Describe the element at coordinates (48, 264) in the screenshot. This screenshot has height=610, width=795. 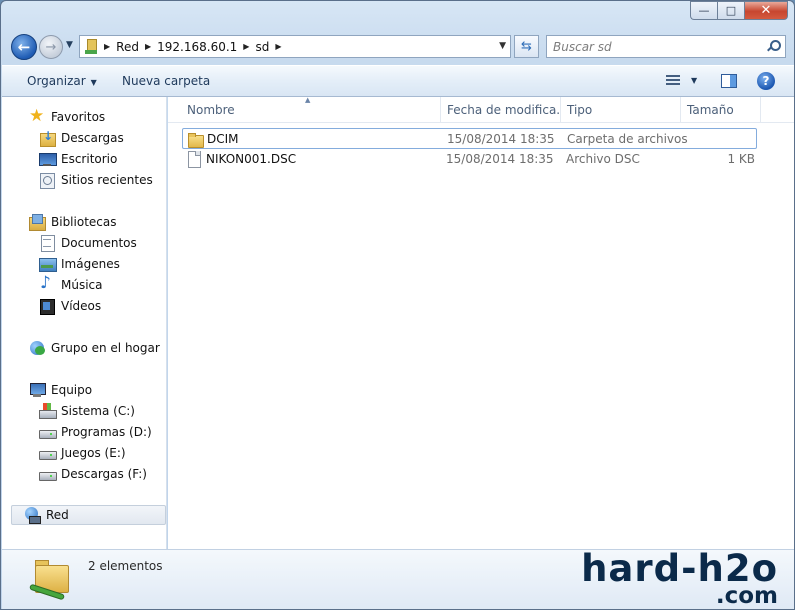
I see `pictures-icon` at that location.